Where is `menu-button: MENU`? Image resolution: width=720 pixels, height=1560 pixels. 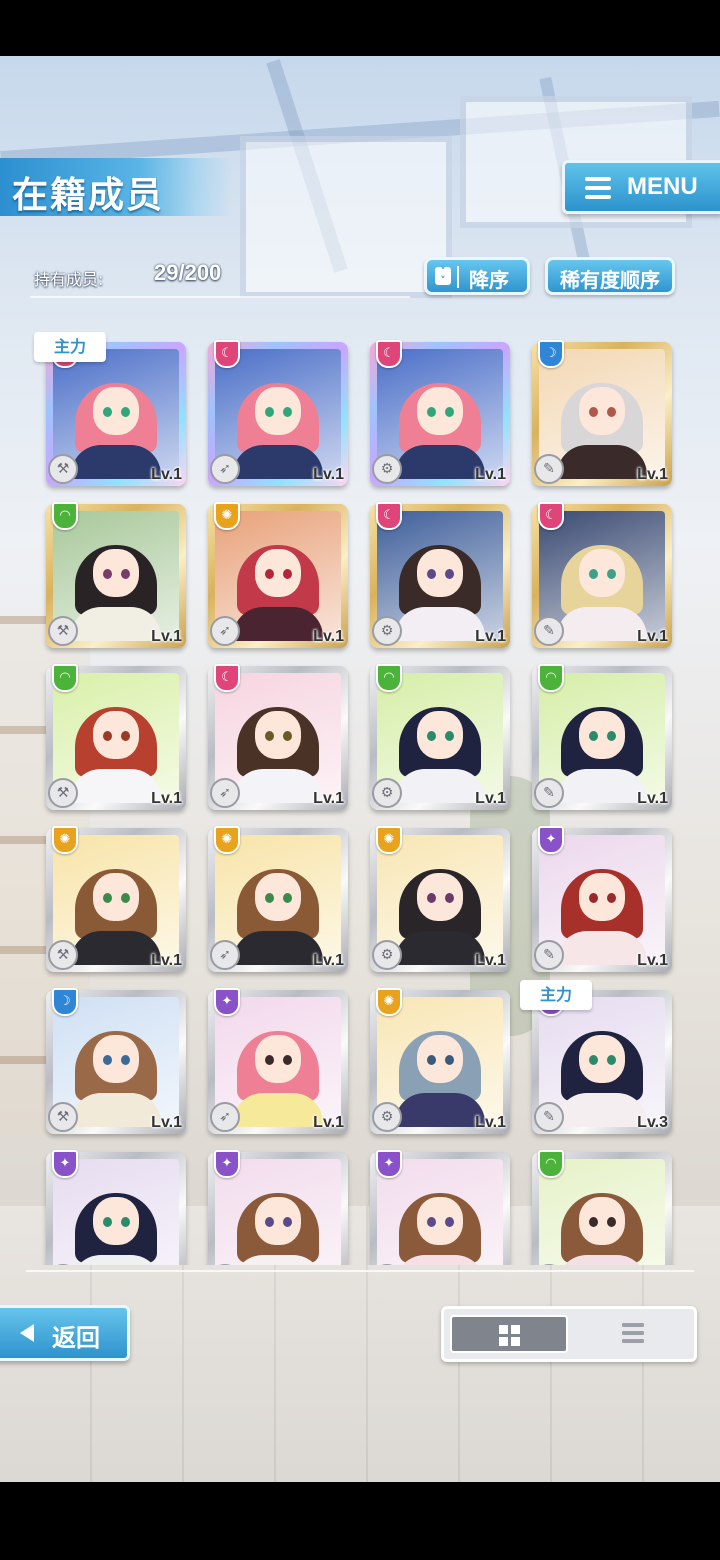 menu-button: MENU is located at coordinates (641, 187).